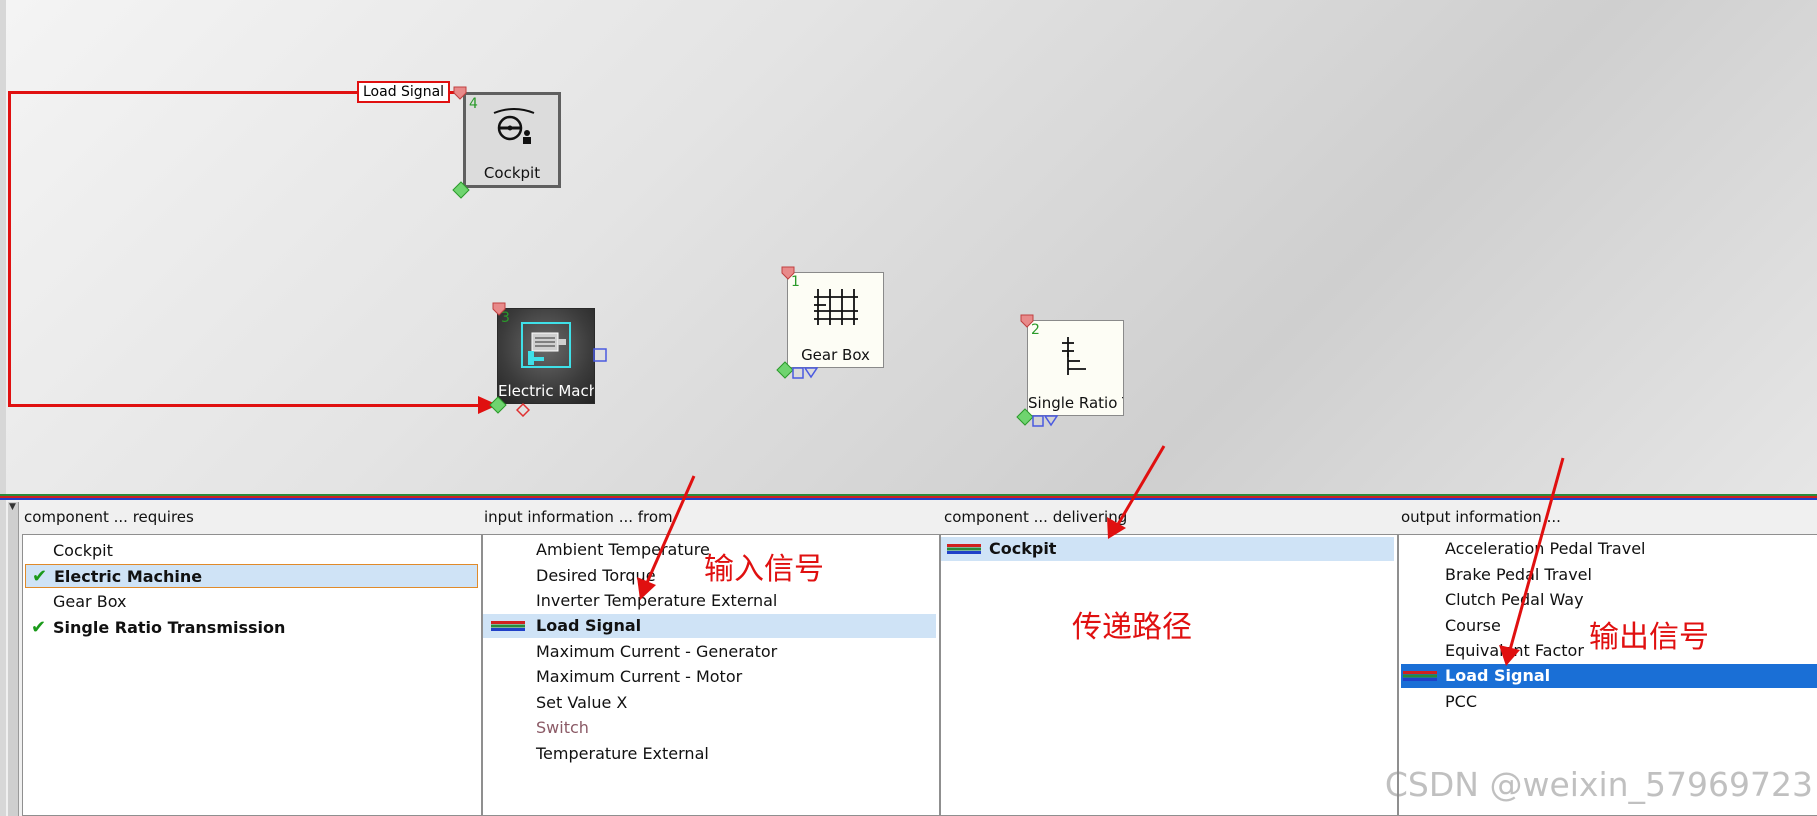  Describe the element at coordinates (473, 104) in the screenshot. I see `component-number: 4` at that location.